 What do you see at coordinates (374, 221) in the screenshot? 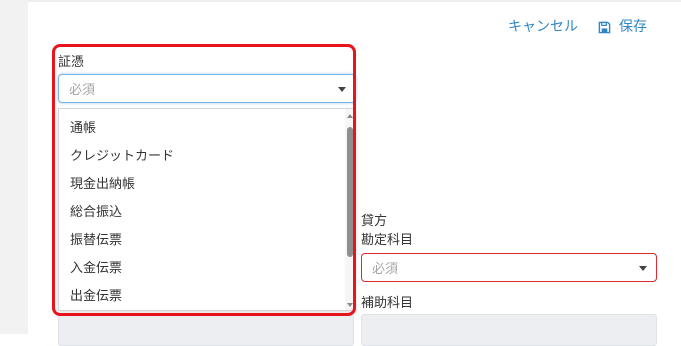
I see `credit-section-label: 貸方` at bounding box center [374, 221].